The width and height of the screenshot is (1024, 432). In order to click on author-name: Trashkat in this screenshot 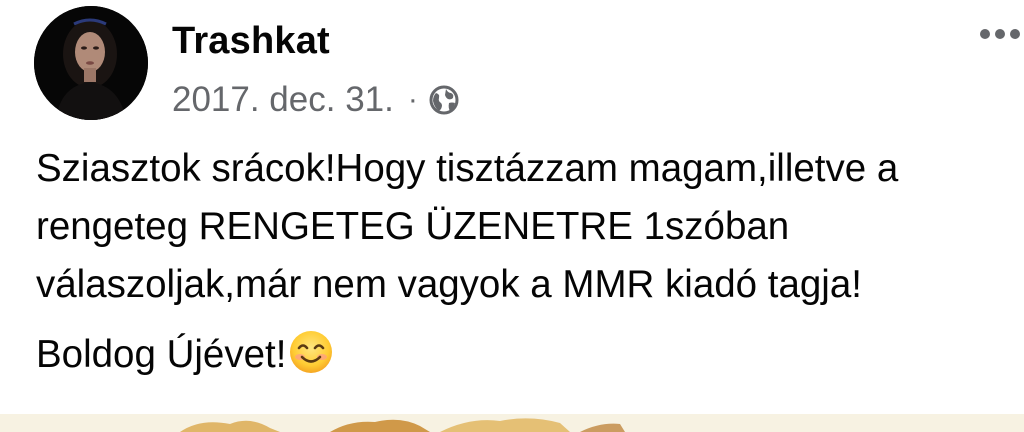, I will do `click(251, 41)`.